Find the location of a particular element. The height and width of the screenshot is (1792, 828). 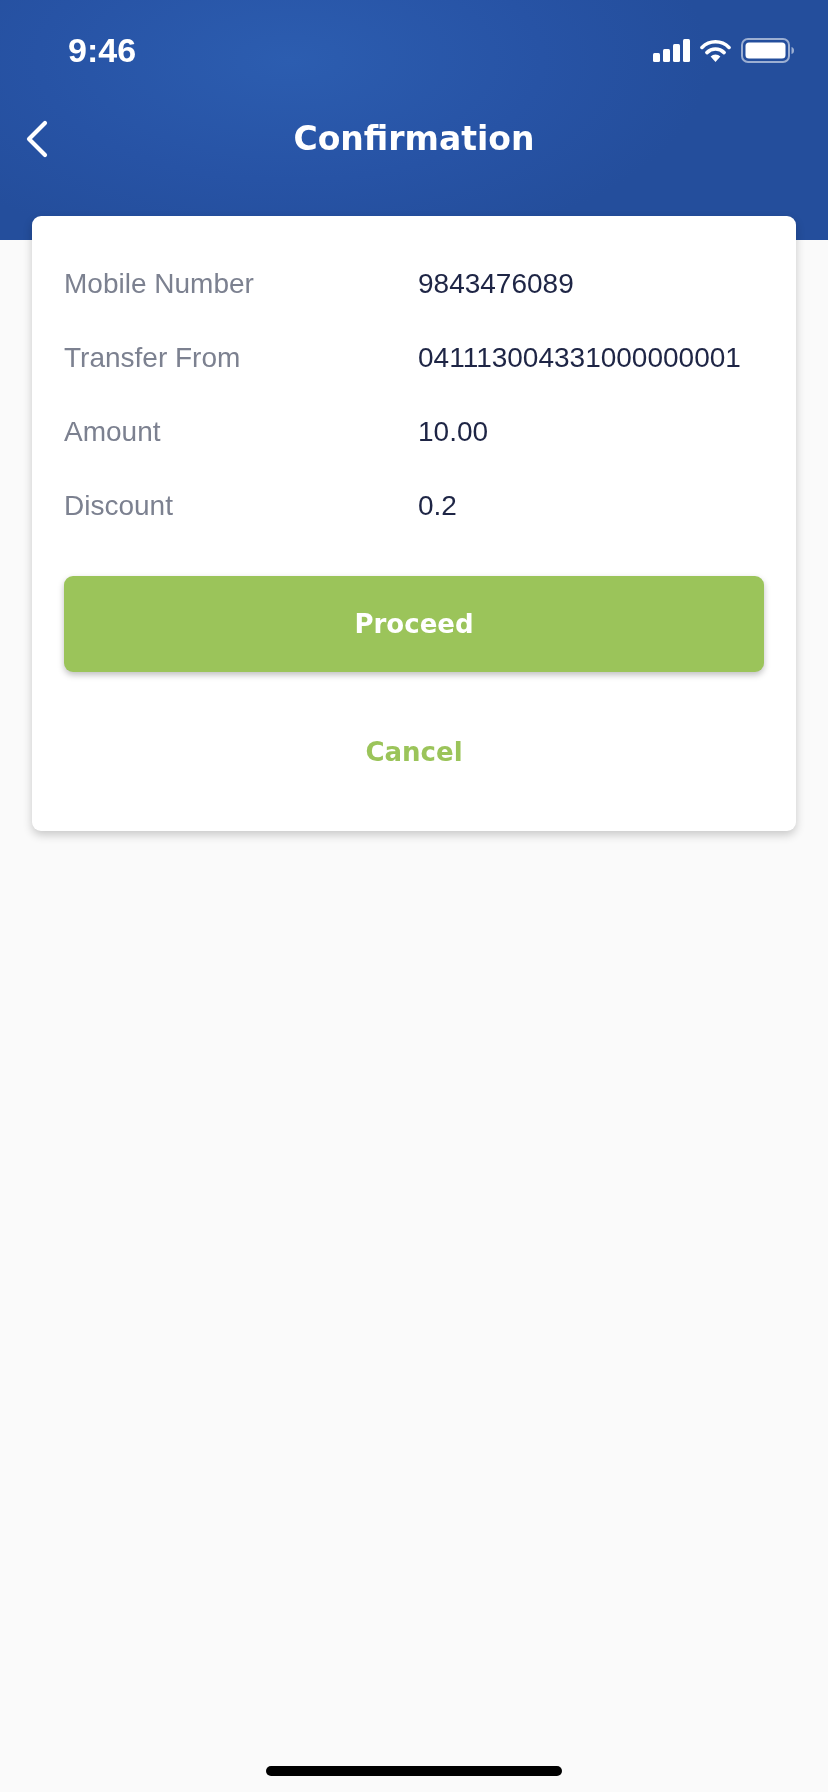

detail-label: Mobile Number is located at coordinates (159, 284).